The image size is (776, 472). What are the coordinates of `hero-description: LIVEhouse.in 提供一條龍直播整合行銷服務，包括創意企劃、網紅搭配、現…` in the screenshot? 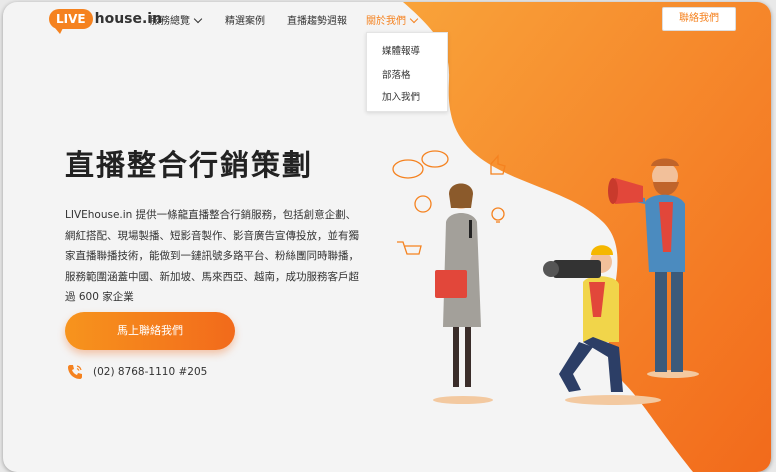 It's located at (212, 256).